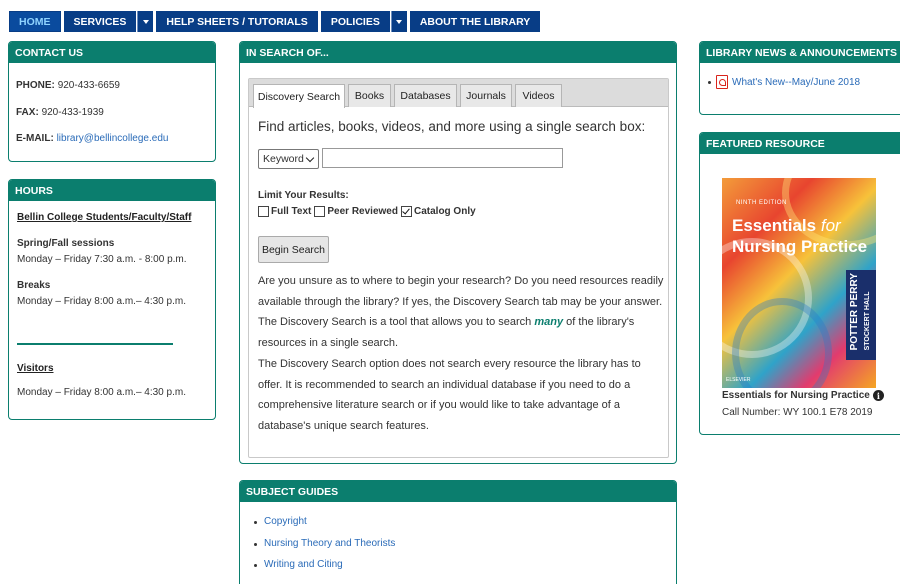  What do you see at coordinates (112, 190) in the screenshot?
I see `hours-title: HOURS` at bounding box center [112, 190].